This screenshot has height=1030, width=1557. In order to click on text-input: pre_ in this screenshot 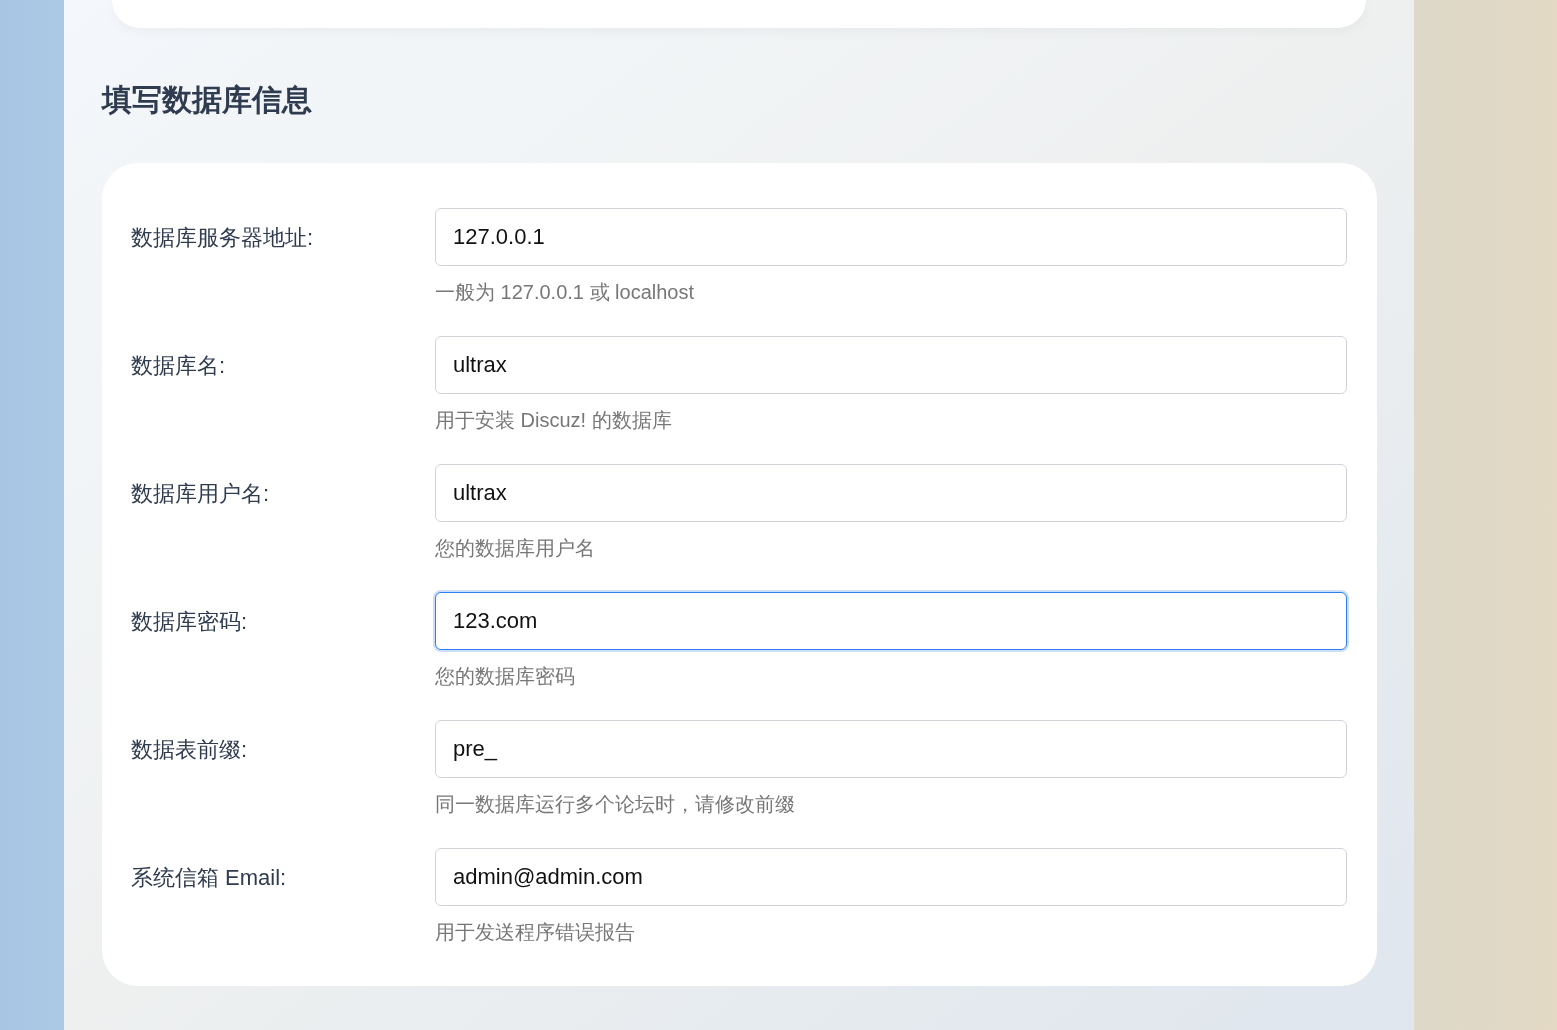, I will do `click(891, 749)`.